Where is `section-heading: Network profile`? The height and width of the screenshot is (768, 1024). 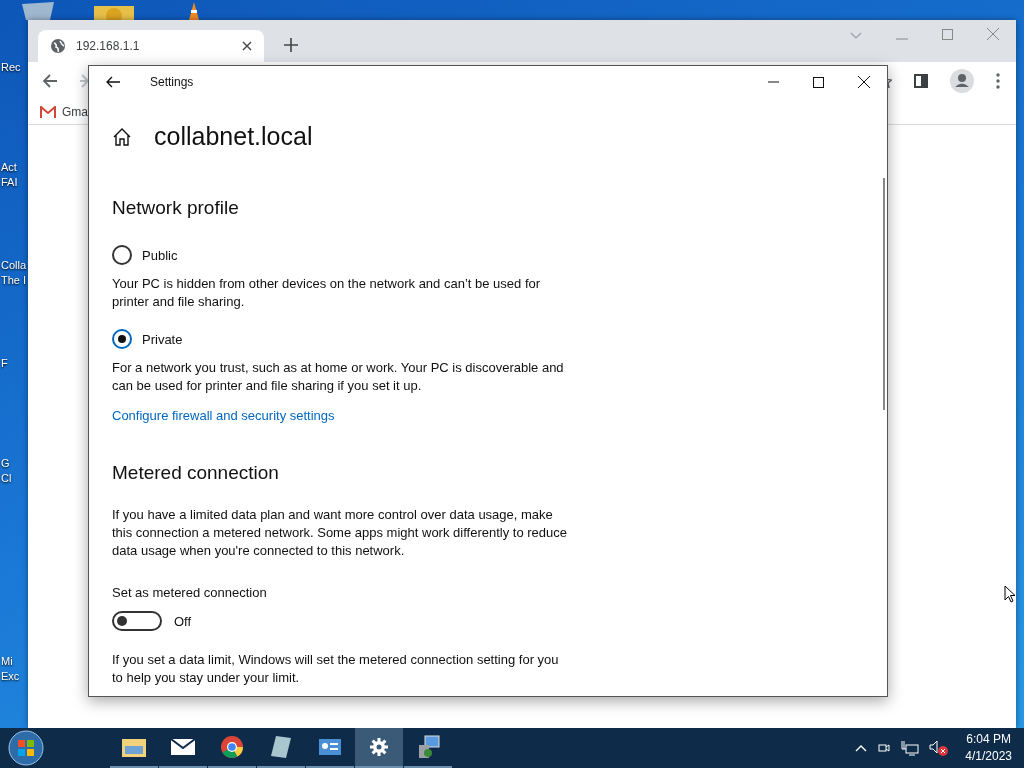 section-heading: Network profile is located at coordinates (175, 208).